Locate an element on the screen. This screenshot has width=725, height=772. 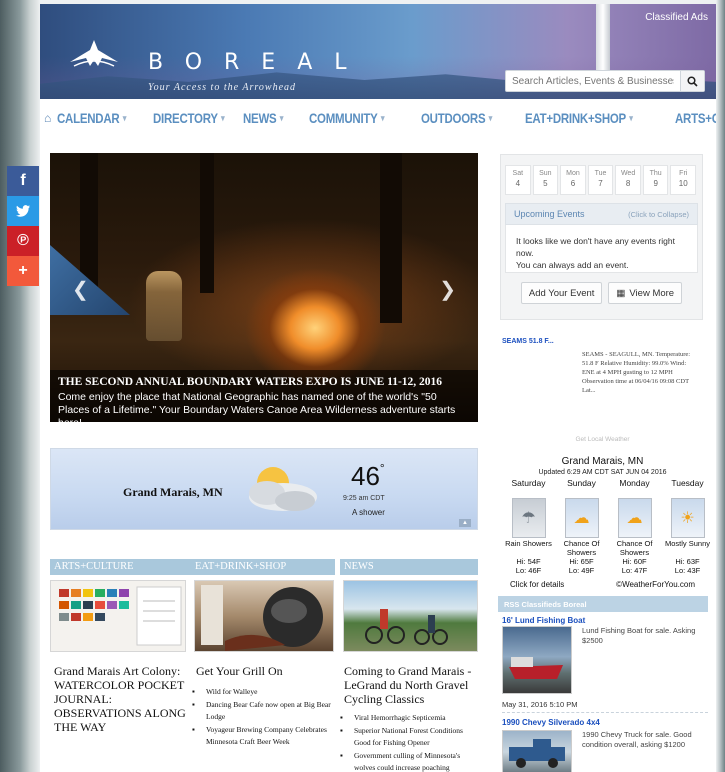
twitter-icon is located at coordinates (23, 211).